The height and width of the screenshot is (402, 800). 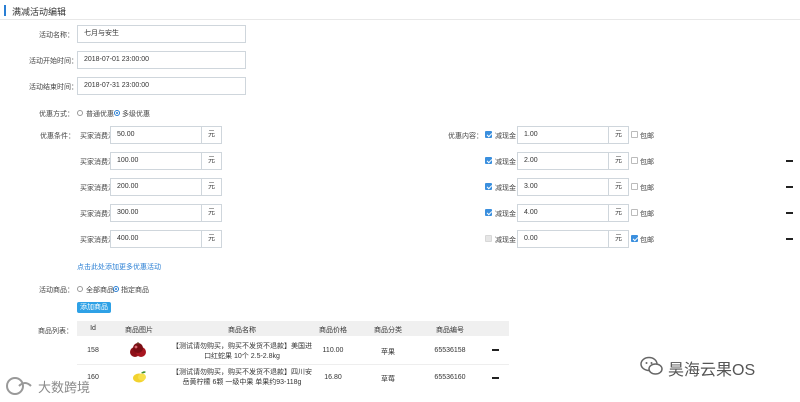 What do you see at coordinates (57, 136) in the screenshot?
I see `condition-label: 优惠条件：` at bounding box center [57, 136].